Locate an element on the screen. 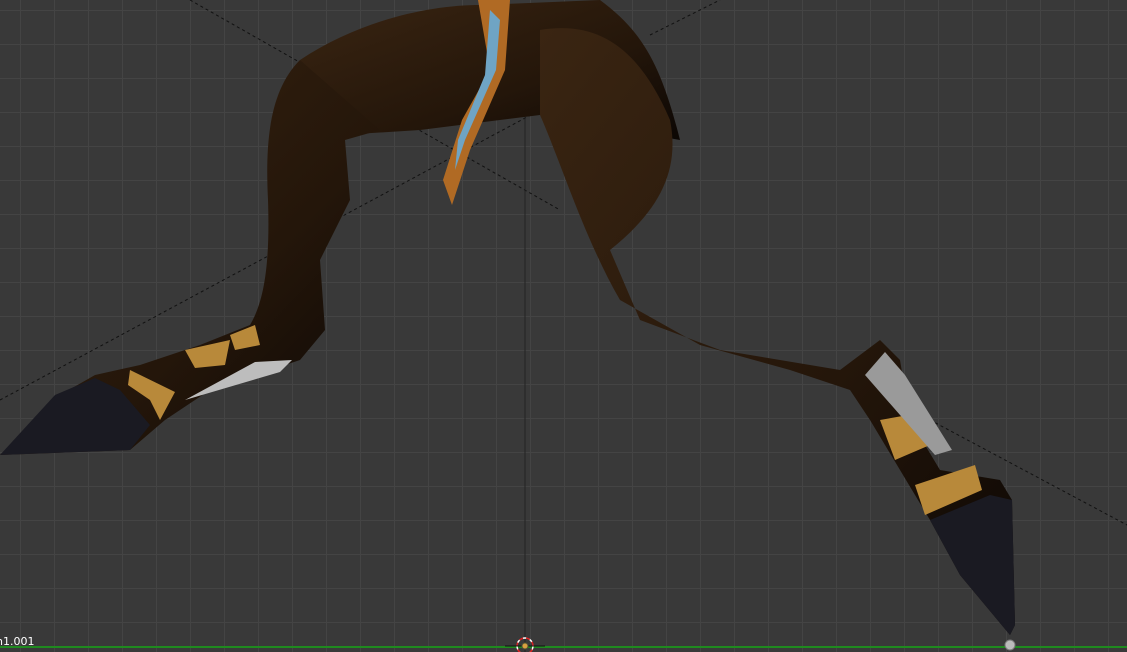  object-origin-icon is located at coordinates (1010, 645).